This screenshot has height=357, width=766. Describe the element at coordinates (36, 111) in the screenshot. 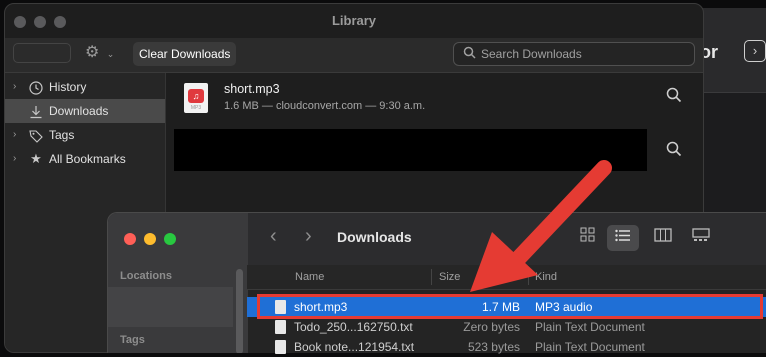

I see `download-icon` at that location.